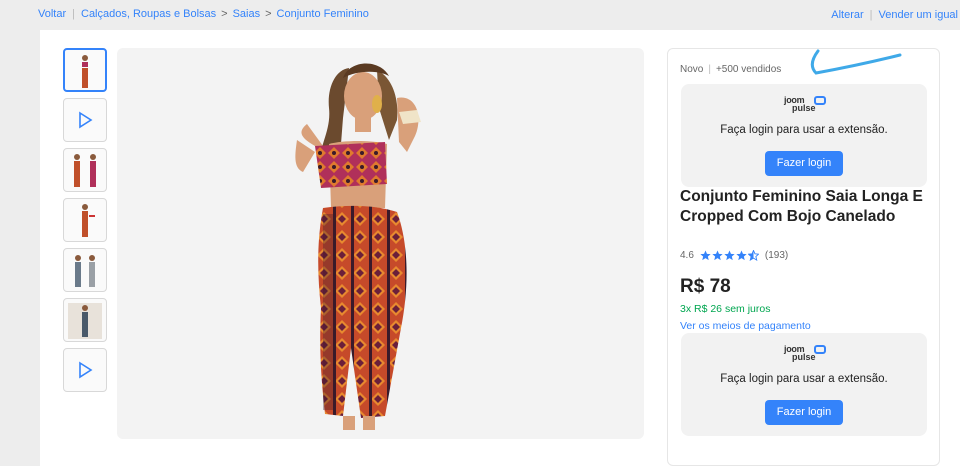 The height and width of the screenshot is (466, 960). Describe the element at coordinates (856, 62) in the screenshot. I see `annotation-scribble` at that location.